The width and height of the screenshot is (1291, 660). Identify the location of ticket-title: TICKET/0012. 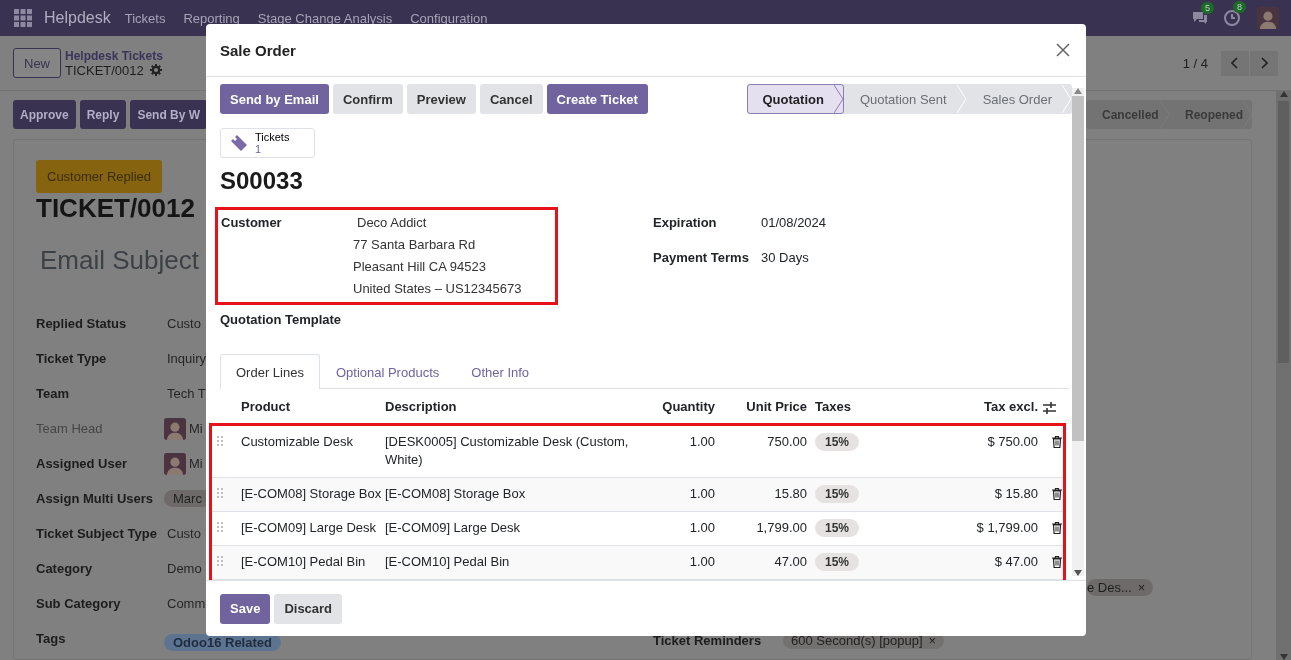
(115, 208).